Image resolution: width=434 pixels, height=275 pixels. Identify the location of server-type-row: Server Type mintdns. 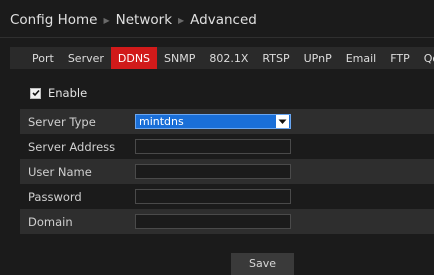
(227, 121).